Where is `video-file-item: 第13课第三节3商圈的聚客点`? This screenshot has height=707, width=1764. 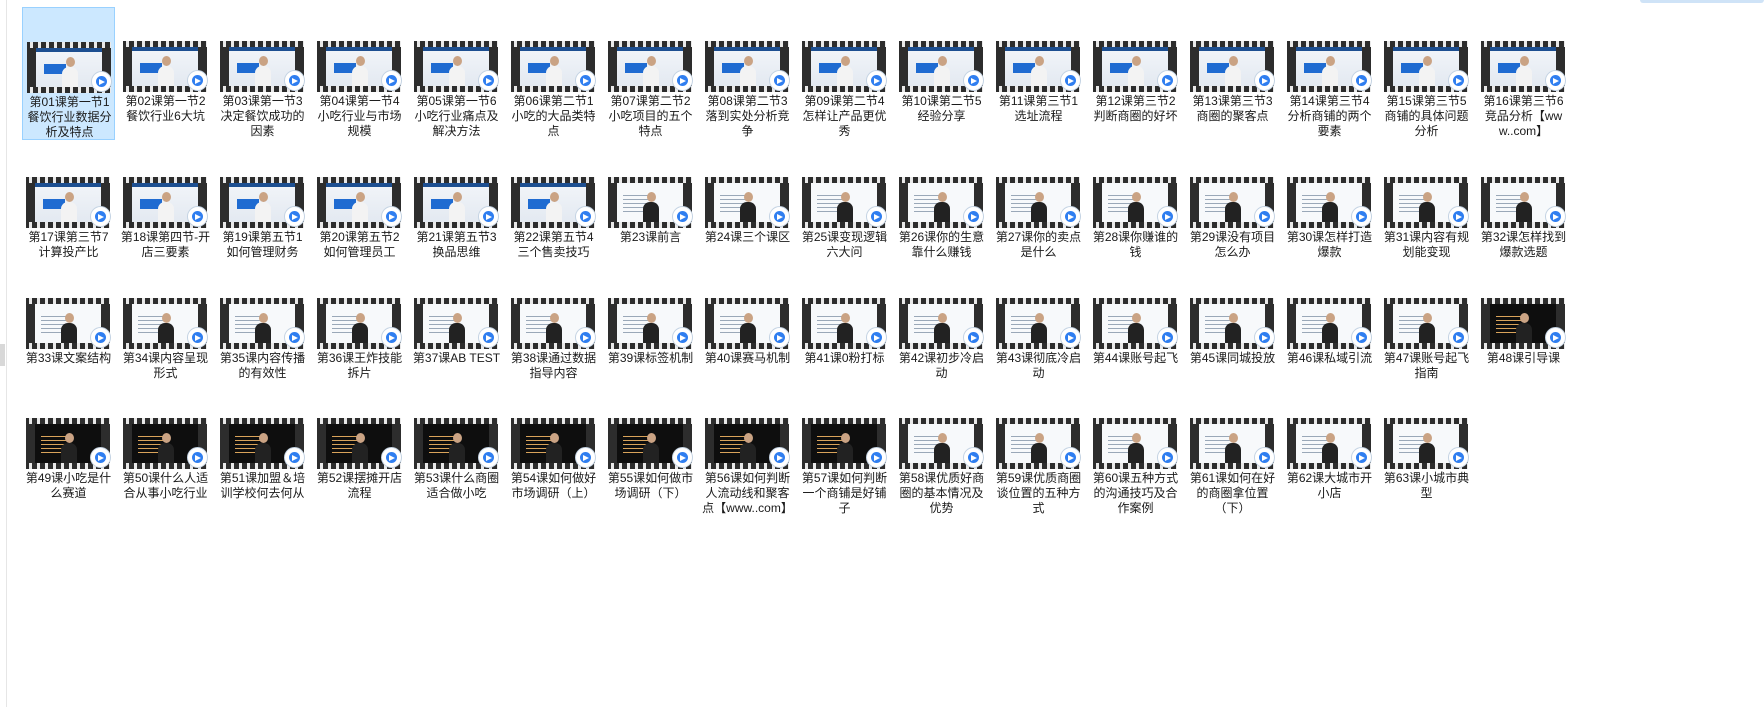 video-file-item: 第13课第三节3商圈的聚客点 is located at coordinates (1232, 73).